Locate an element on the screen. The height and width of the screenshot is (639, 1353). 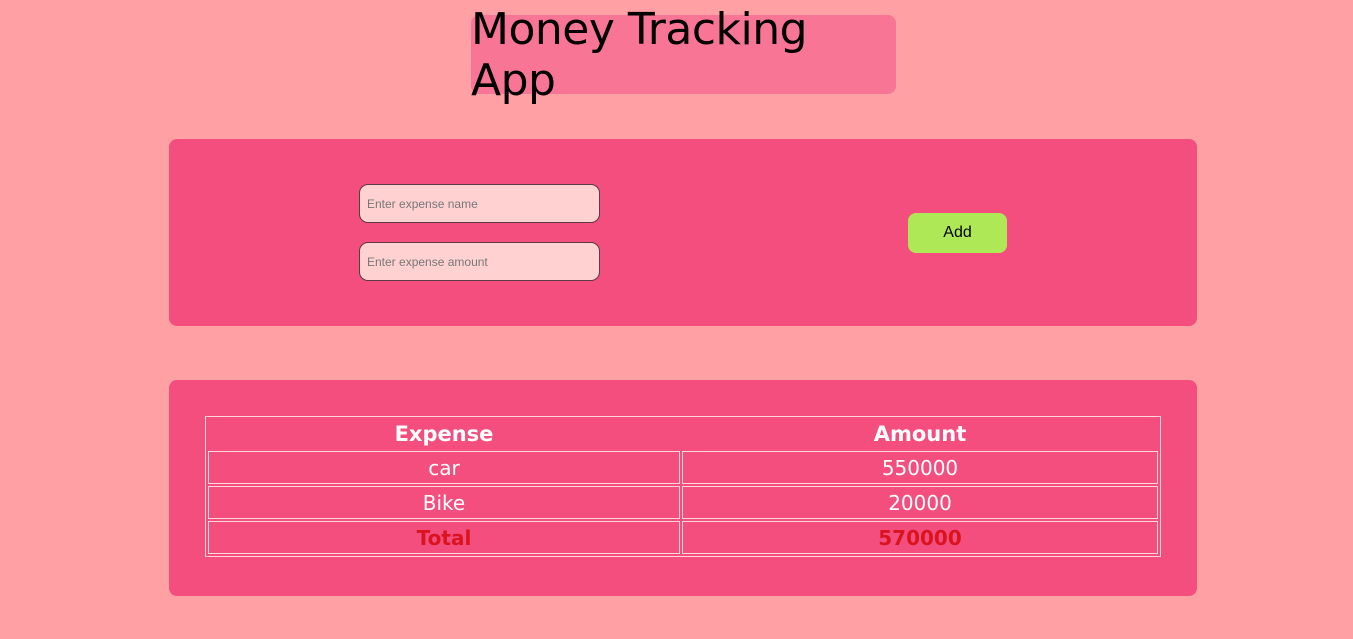
table-row: Bike 20000 is located at coordinates (683, 502).